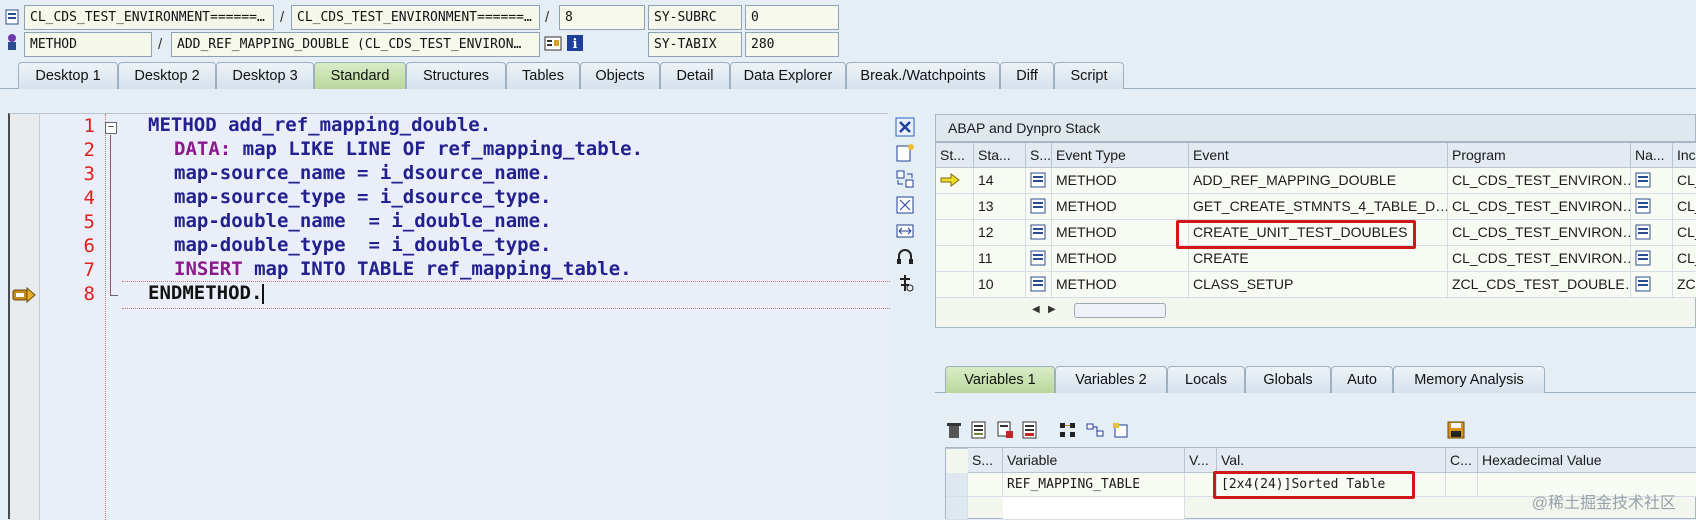  I want to click on line-number: 3, so click(89, 174).